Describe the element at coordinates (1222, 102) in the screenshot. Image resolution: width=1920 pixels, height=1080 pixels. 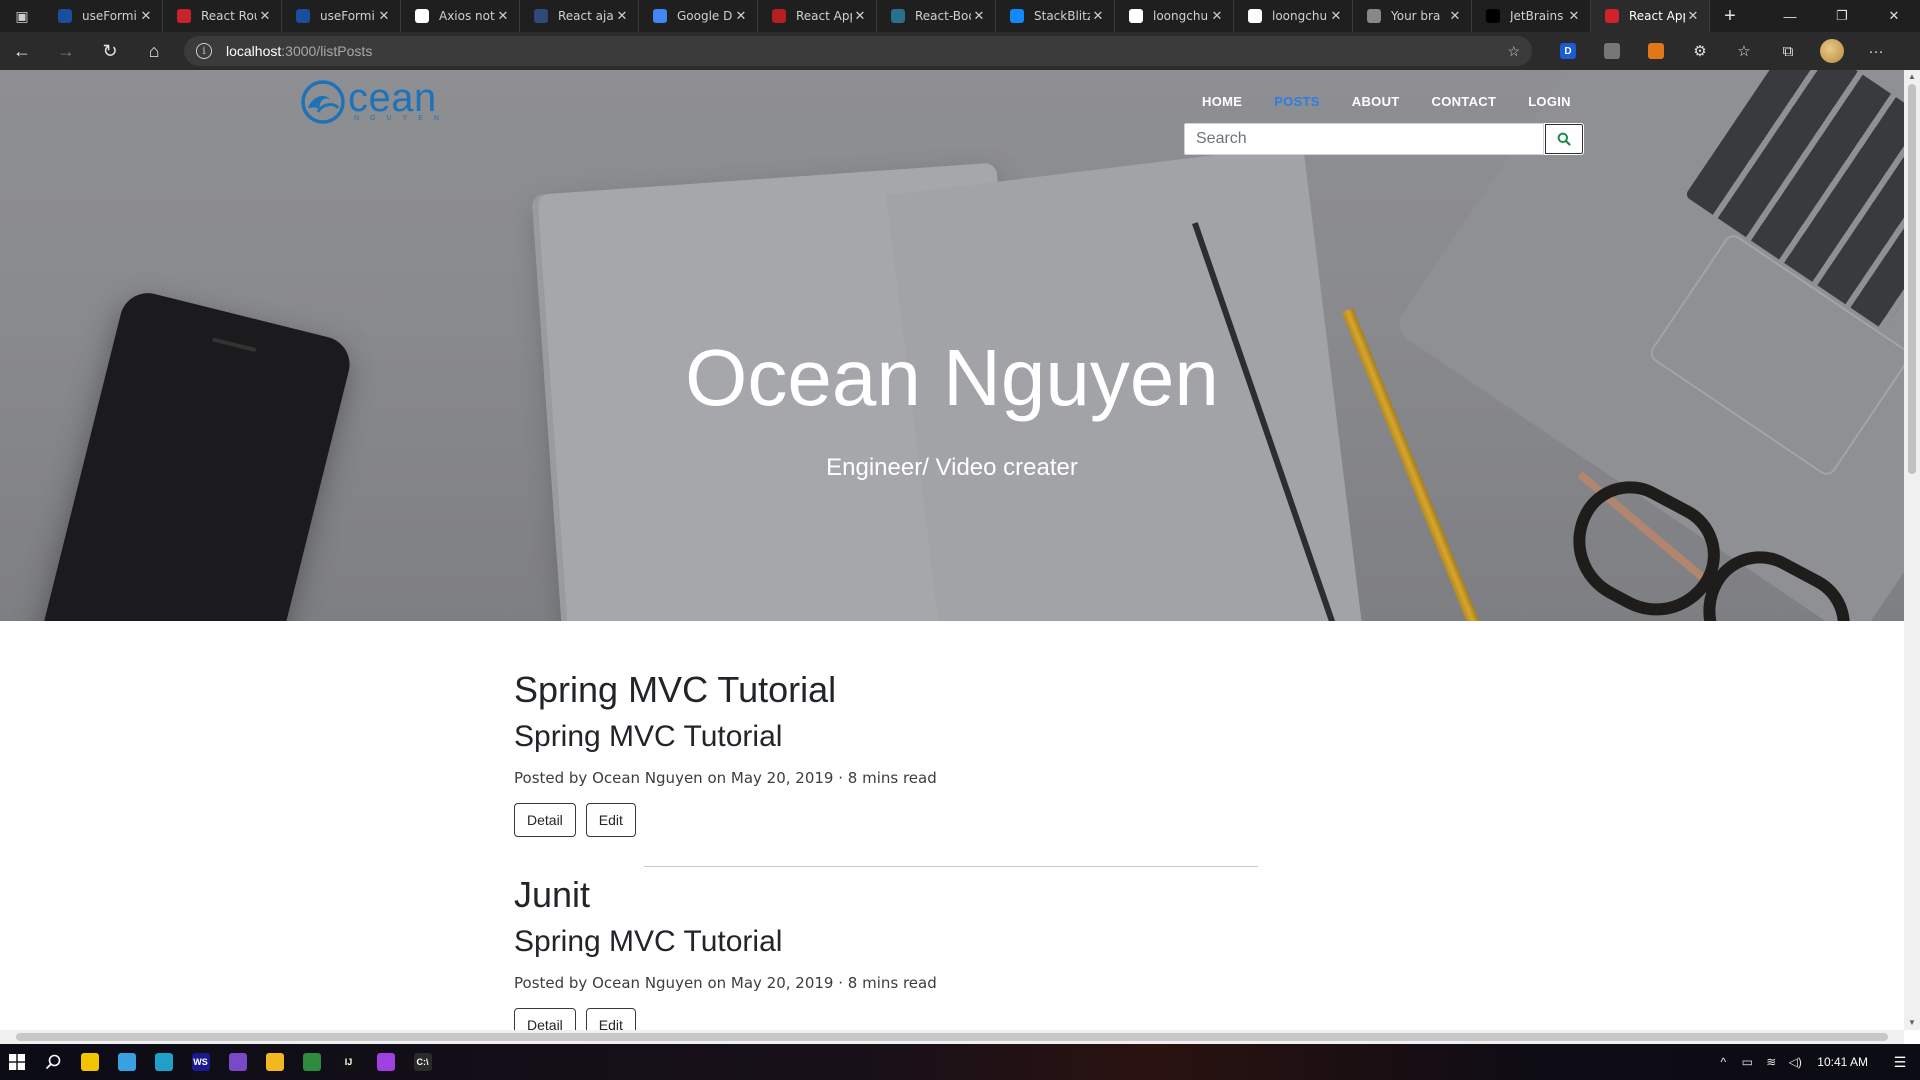
I see `nav-home: HOME` at that location.